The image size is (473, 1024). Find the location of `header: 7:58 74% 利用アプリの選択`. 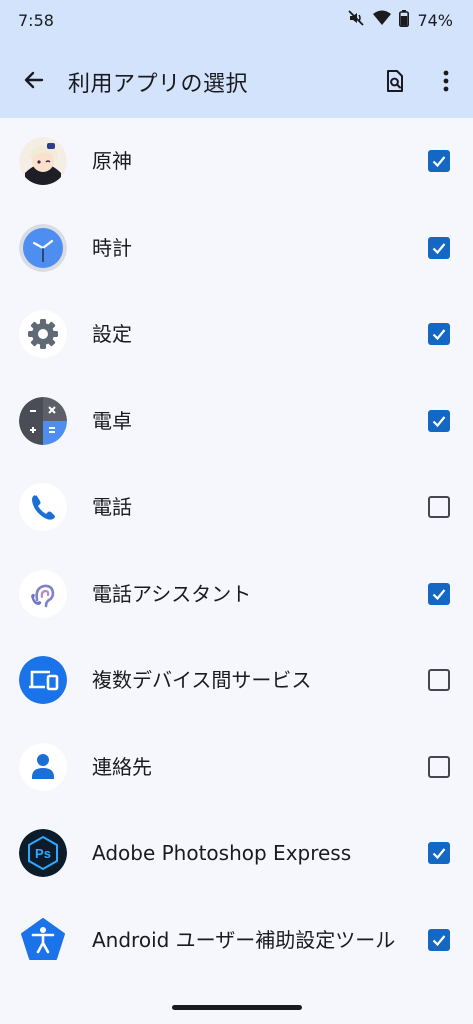

header: 7:58 74% 利用アプリの選択 is located at coordinates (236, 59).